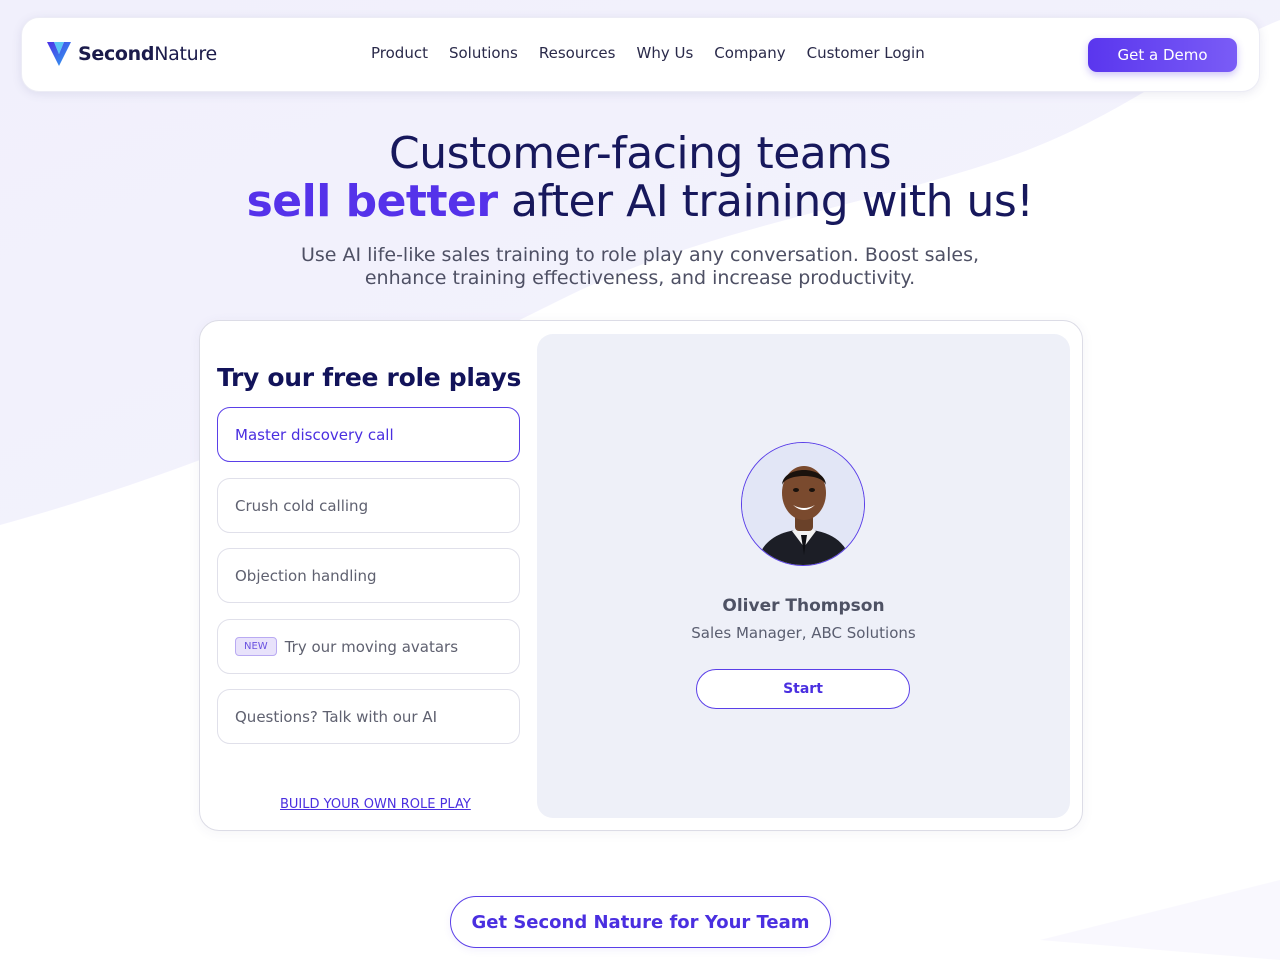 This screenshot has height=960, width=1280. What do you see at coordinates (803, 633) in the screenshot?
I see `persona-role: Sales Manager, ABC Solutions` at bounding box center [803, 633].